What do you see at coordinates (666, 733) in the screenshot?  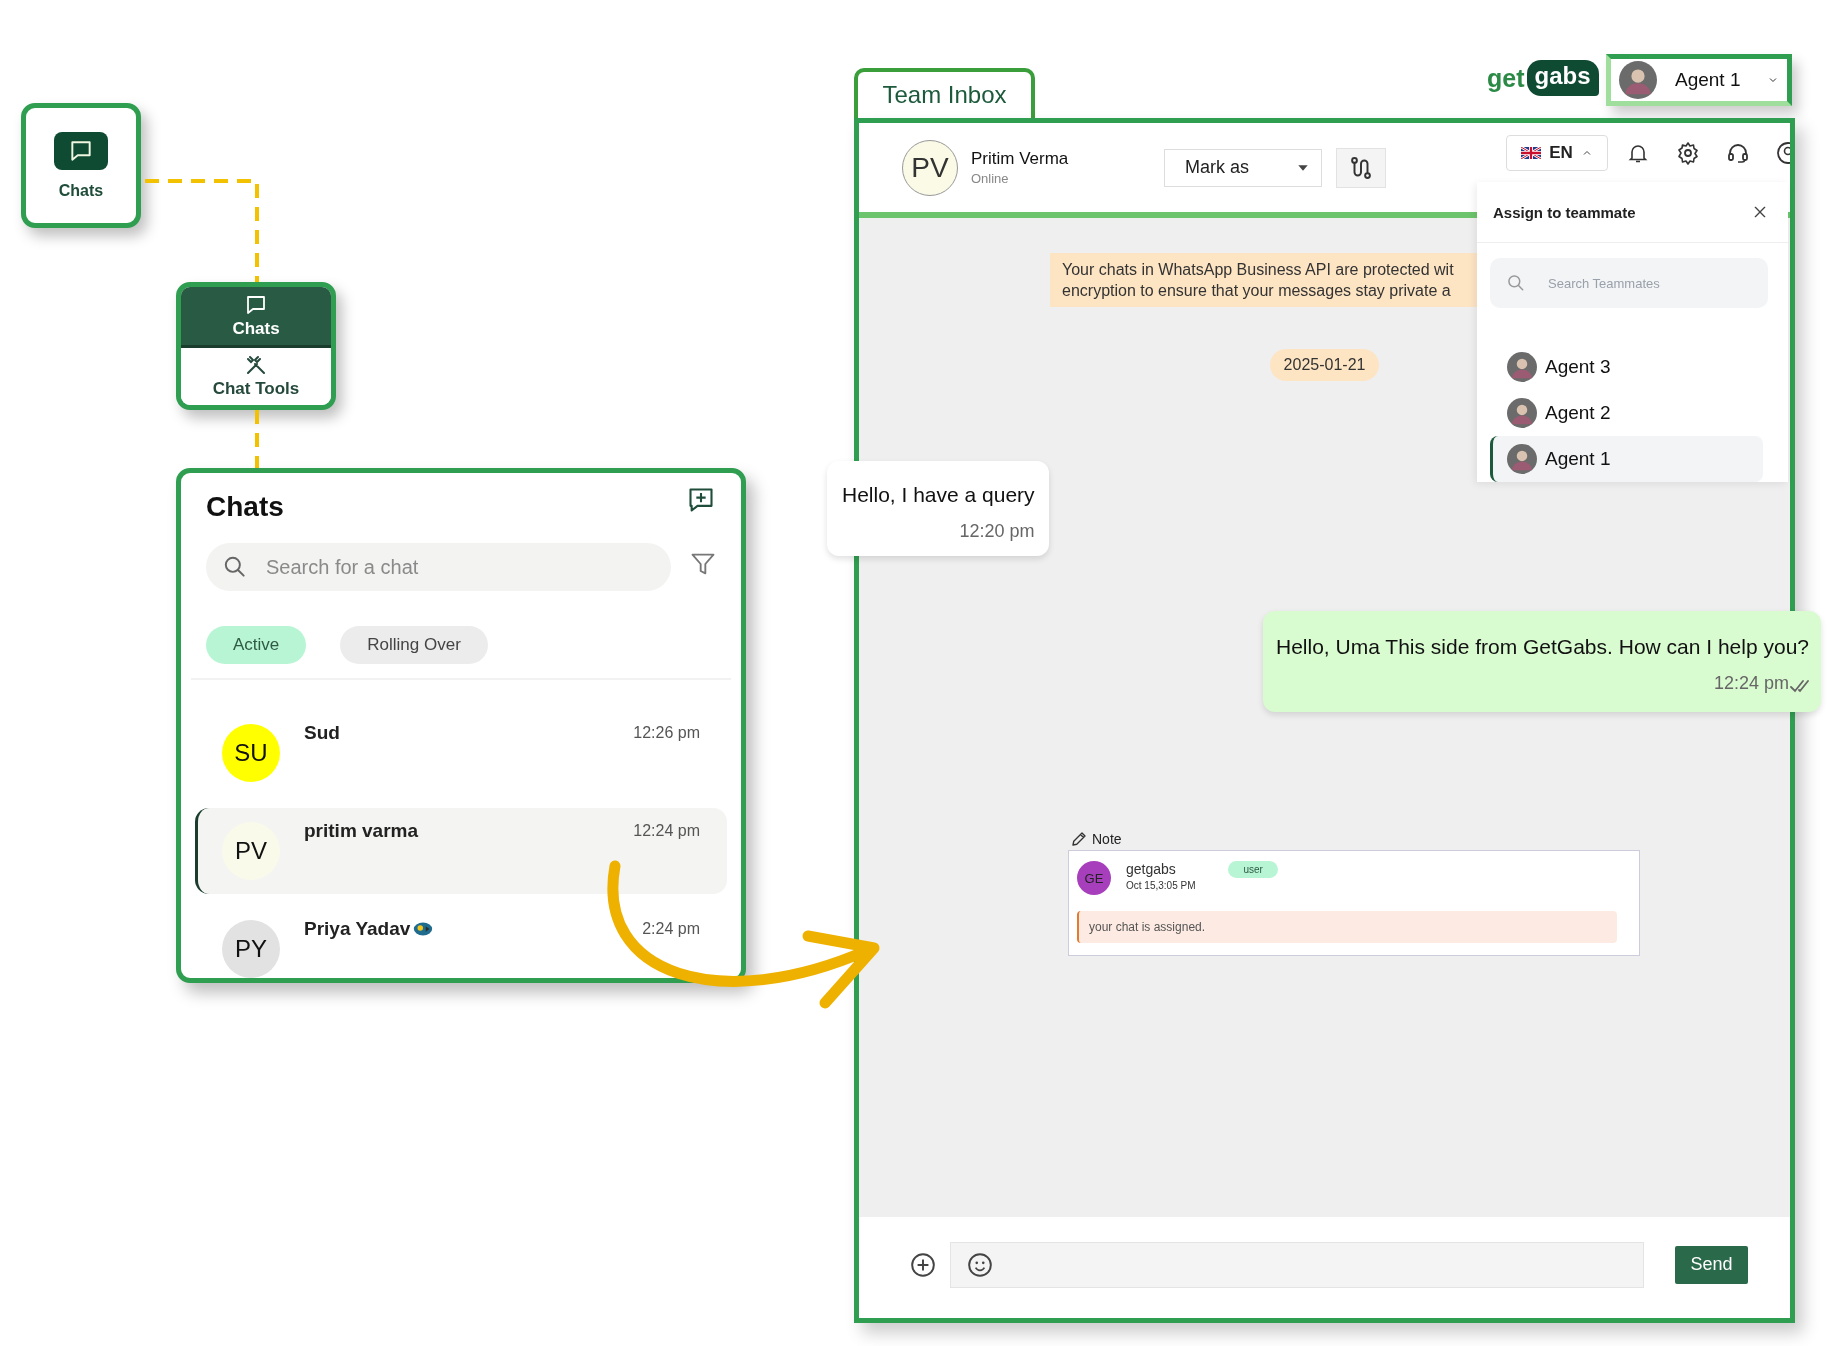 I see `timestamp: 12:26 pm` at bounding box center [666, 733].